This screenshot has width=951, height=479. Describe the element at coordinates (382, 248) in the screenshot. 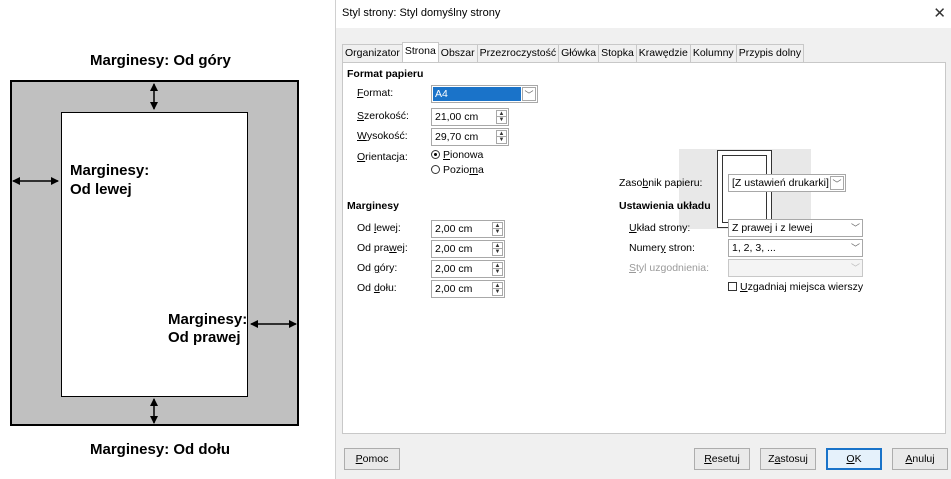

I see `margin-right-label: Od prawej:` at that location.